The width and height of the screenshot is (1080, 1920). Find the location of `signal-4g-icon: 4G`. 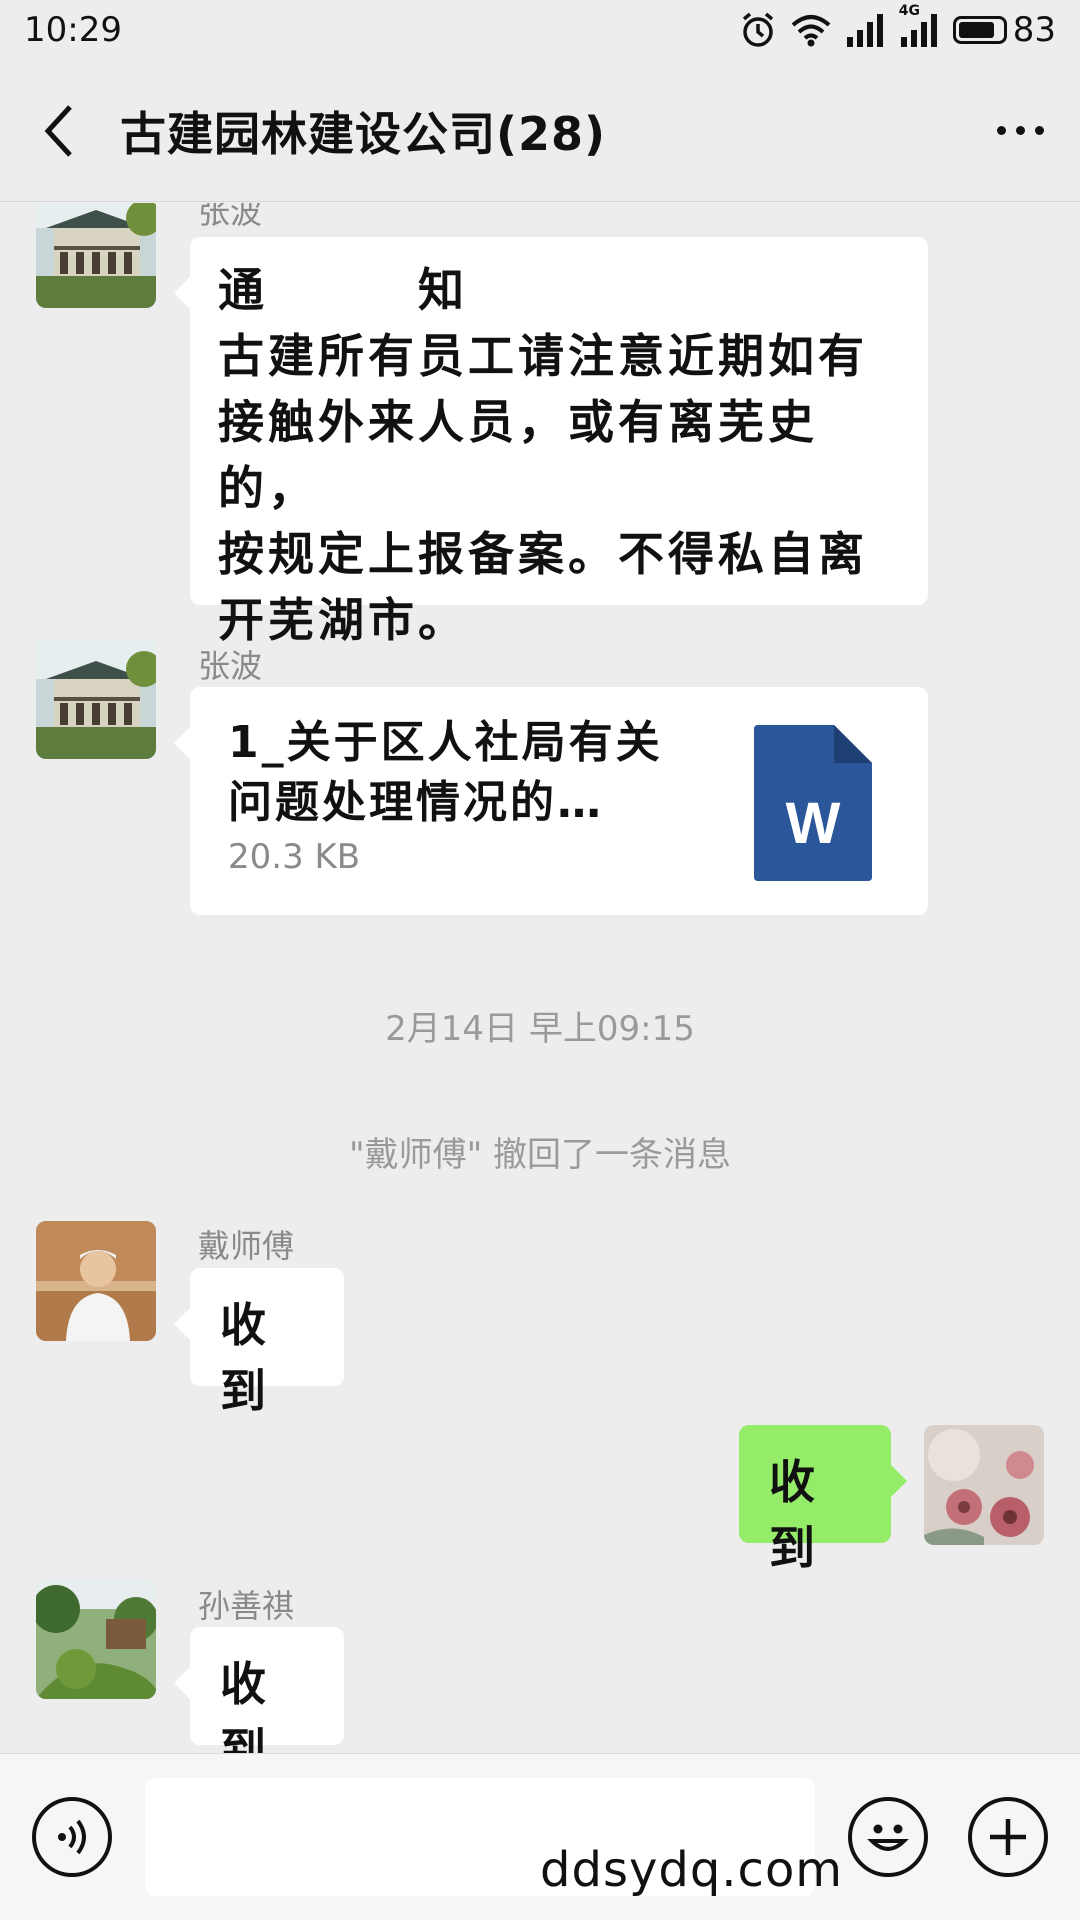

signal-4g-icon: 4G is located at coordinates (919, 25).